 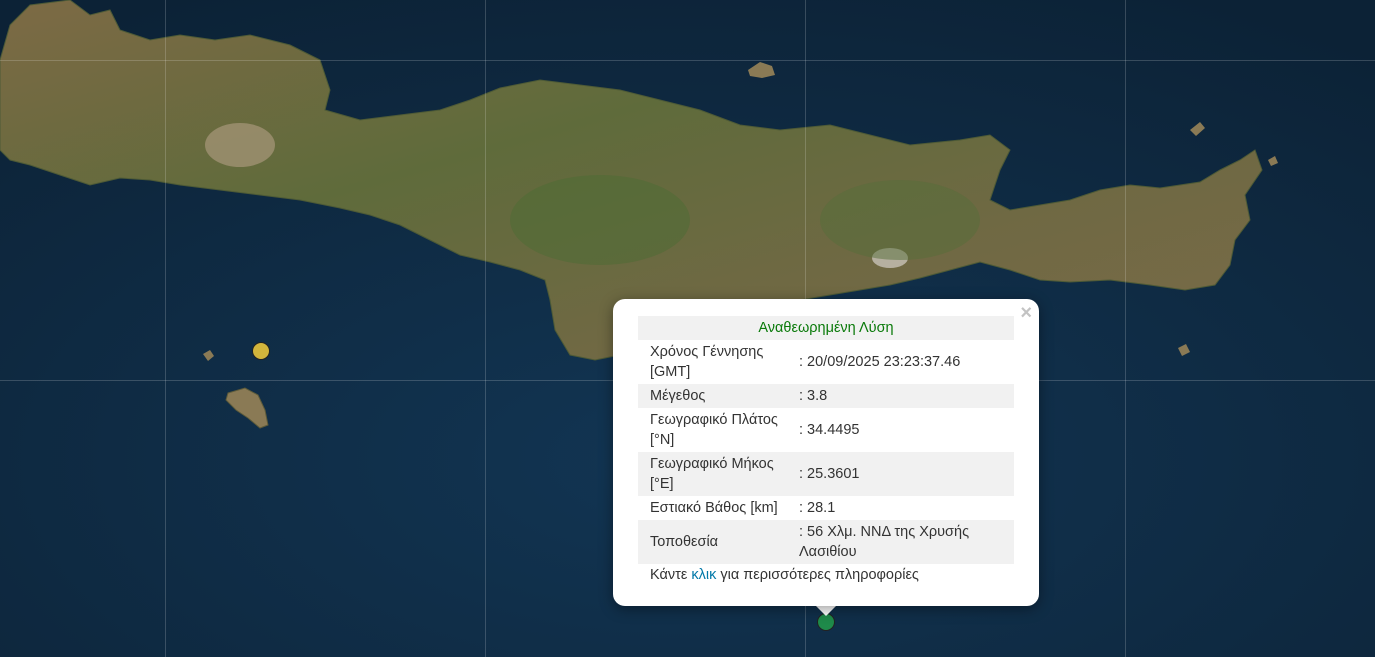 I want to click on location-value: : 56 Χλμ. ΝΝΔ της Χρυσής Λασιθίου, so click(x=884, y=542).